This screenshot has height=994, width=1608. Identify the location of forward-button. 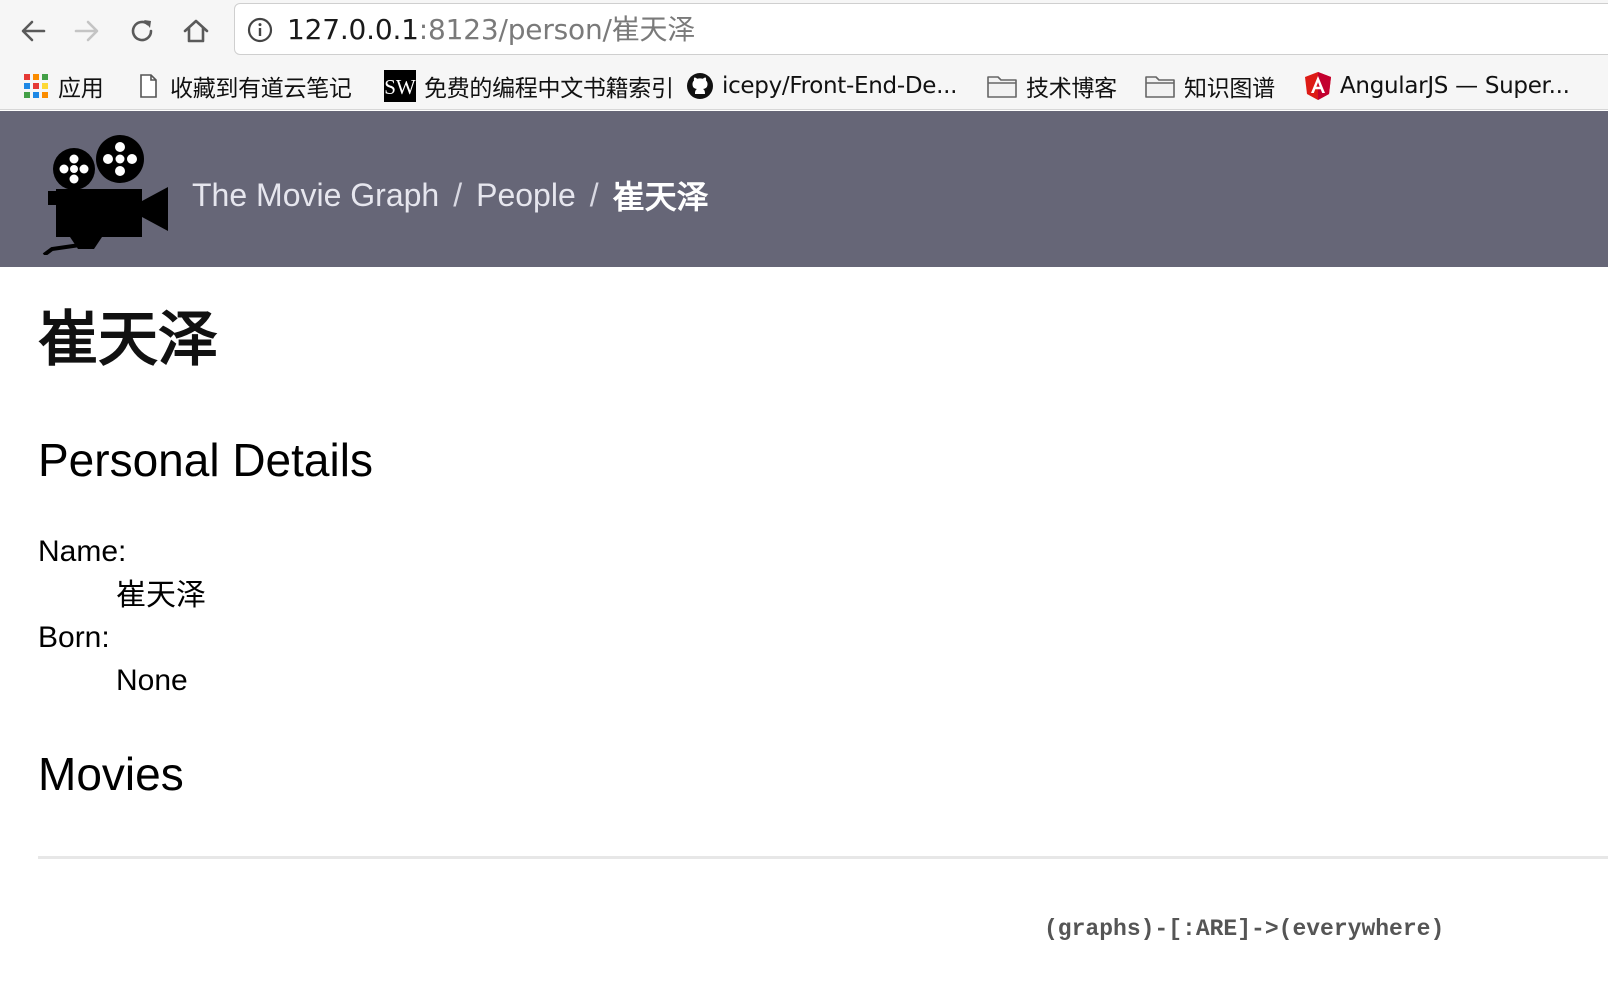
(87, 31).